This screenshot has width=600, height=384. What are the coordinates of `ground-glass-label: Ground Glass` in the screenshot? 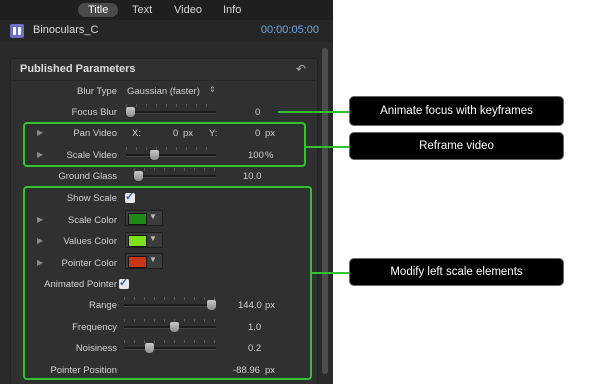 It's located at (87, 176).